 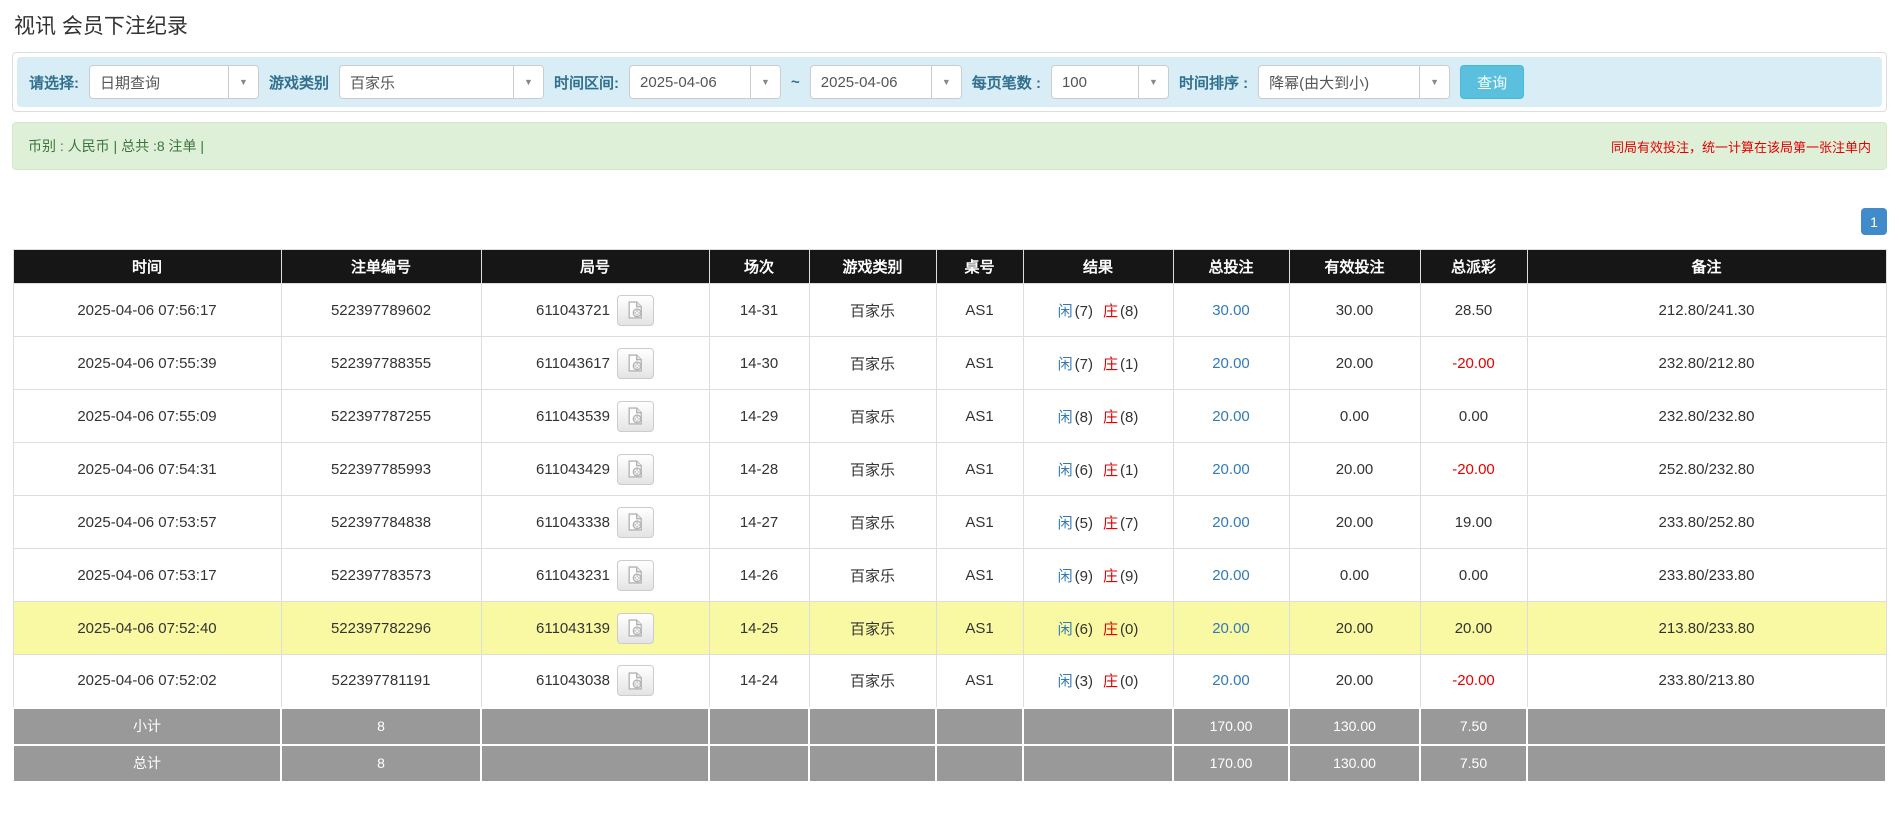 I want to click on banker-score: (1), so click(x=1129, y=470).